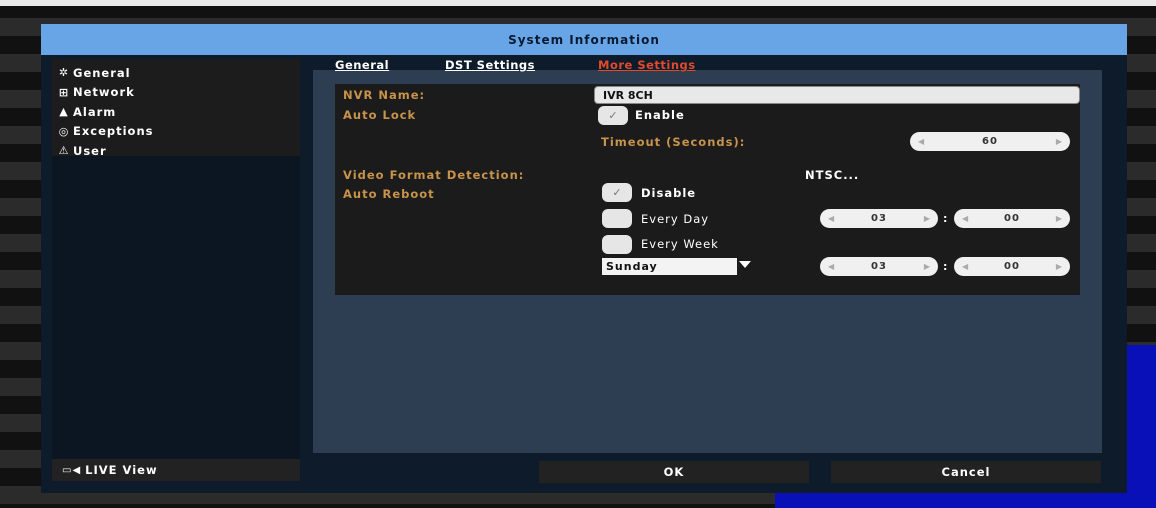  I want to click on reboot-every-day-checkbox, so click(617, 218).